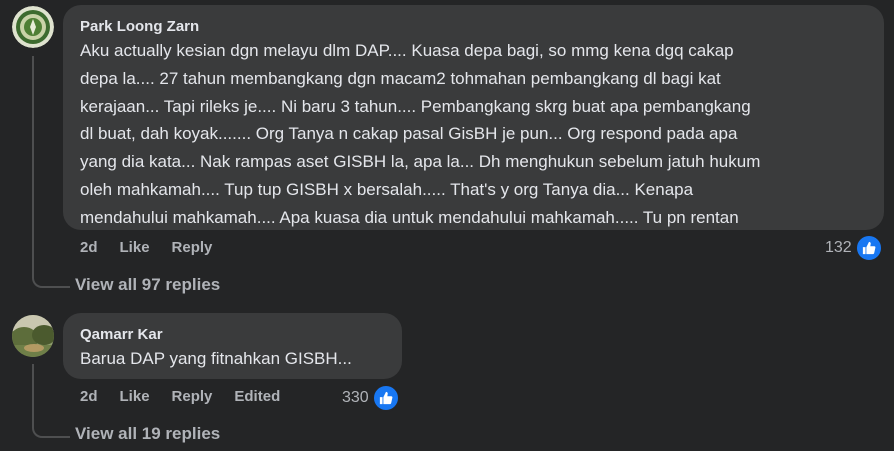 This screenshot has width=894, height=451. I want to click on reaction-summary: 132, so click(854, 248).